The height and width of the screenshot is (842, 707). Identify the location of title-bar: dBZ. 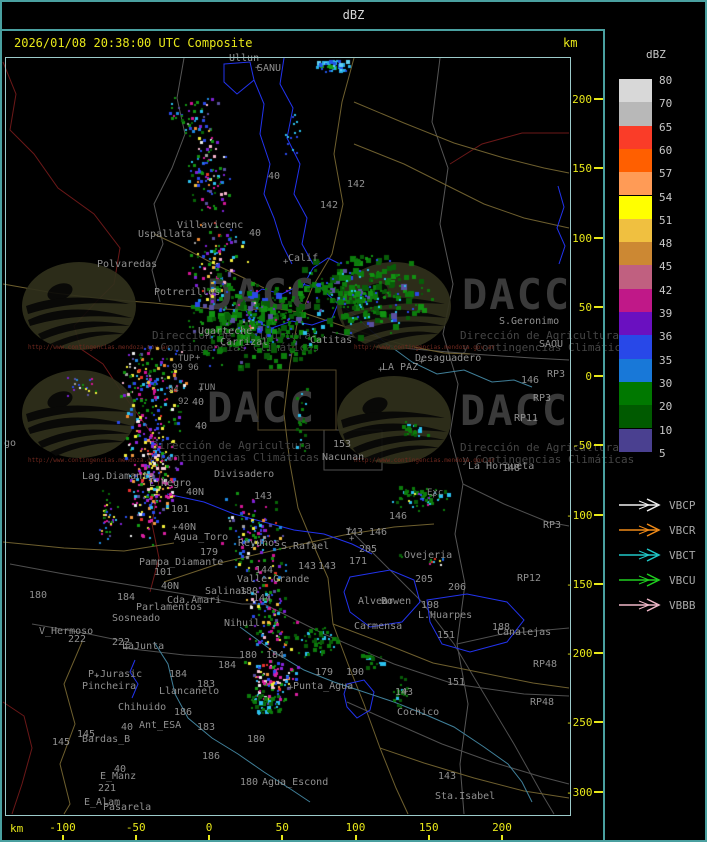
(353, 15).